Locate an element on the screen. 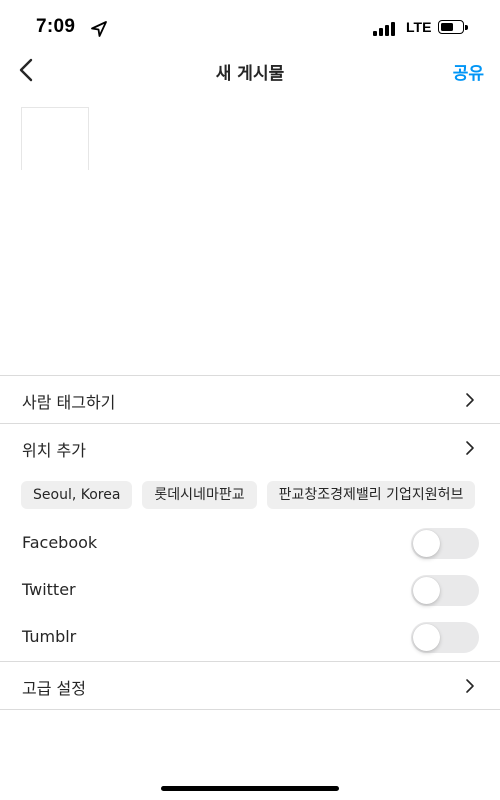  advanced-settings-label: 고급 설정 is located at coordinates (54, 688).